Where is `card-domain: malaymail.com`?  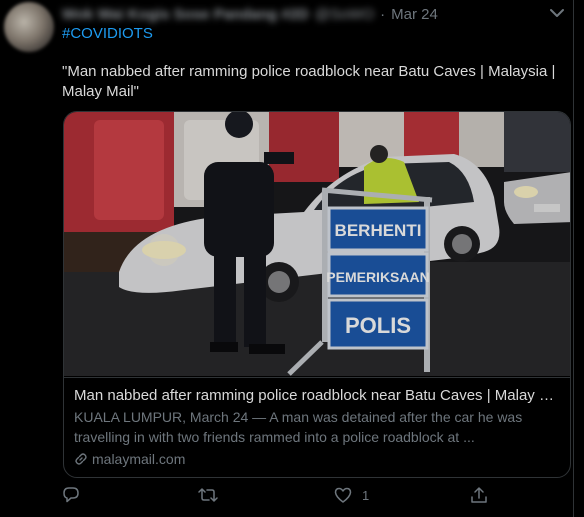
card-domain: malaymail.com is located at coordinates (318, 459).